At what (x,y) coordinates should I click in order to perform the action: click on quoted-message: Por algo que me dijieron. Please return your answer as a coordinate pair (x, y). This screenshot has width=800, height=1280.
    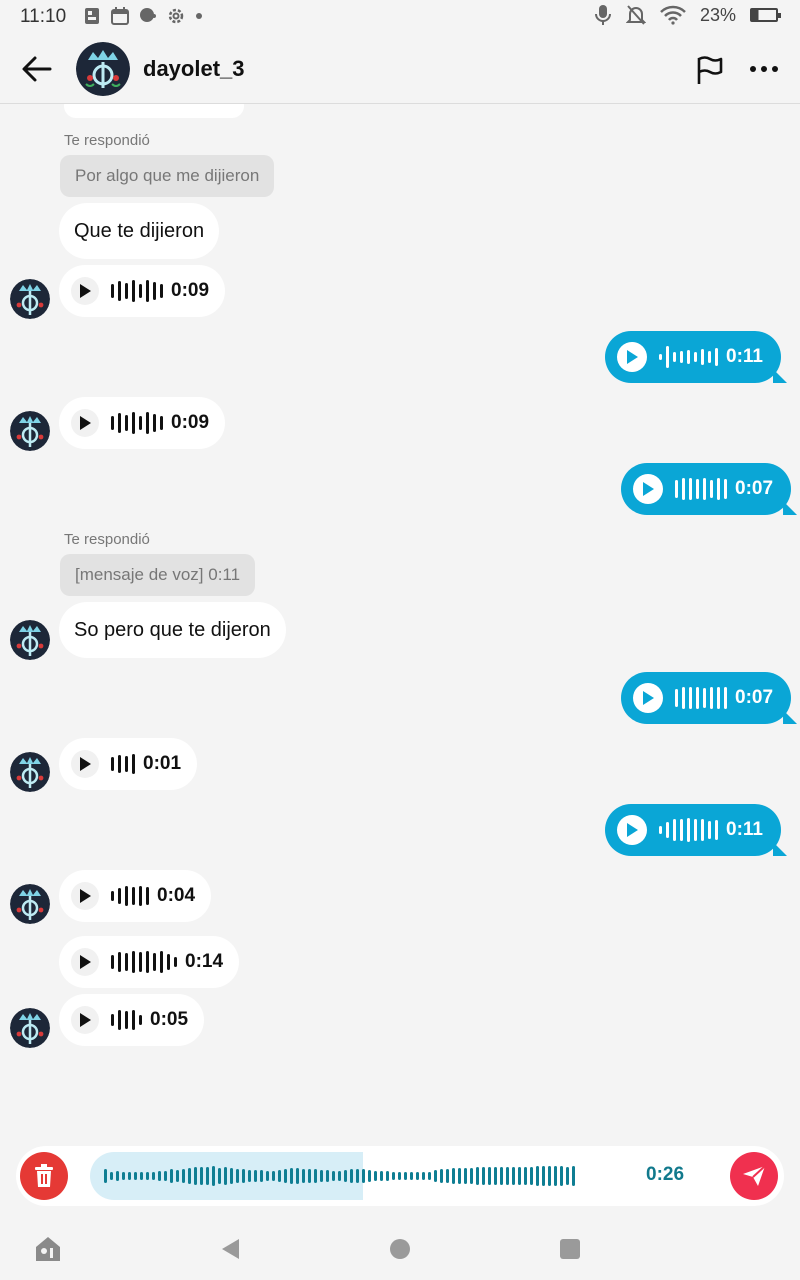
    Looking at the image, I should click on (167, 176).